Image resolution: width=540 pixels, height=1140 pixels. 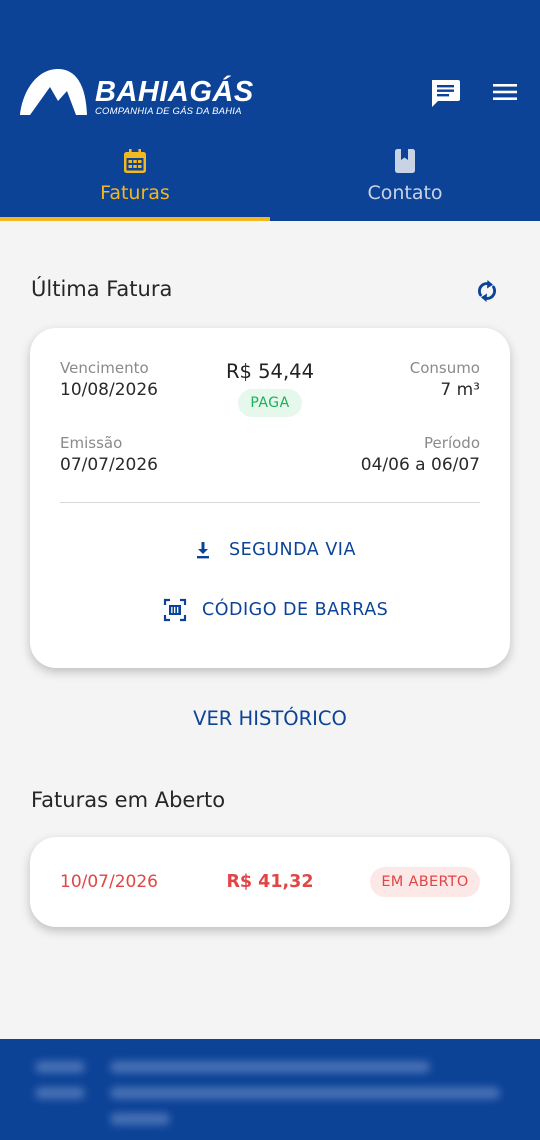 What do you see at coordinates (292, 550) in the screenshot?
I see `segunda-via-label: SEGUNDA VIA` at bounding box center [292, 550].